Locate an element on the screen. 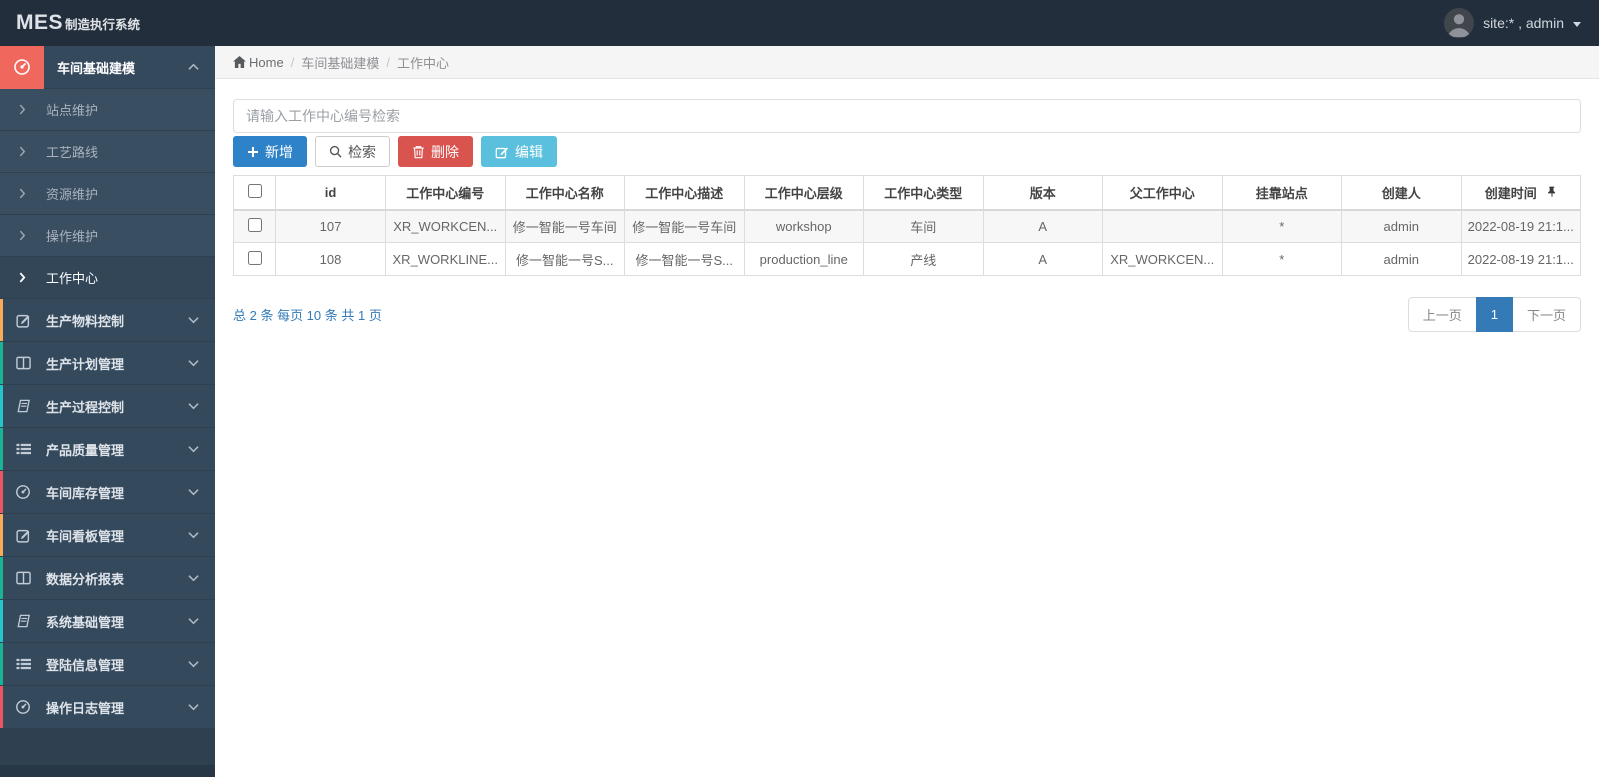 Image resolution: width=1599 pixels, height=777 pixels. col-header-level: 工作中心层级 is located at coordinates (803, 193).